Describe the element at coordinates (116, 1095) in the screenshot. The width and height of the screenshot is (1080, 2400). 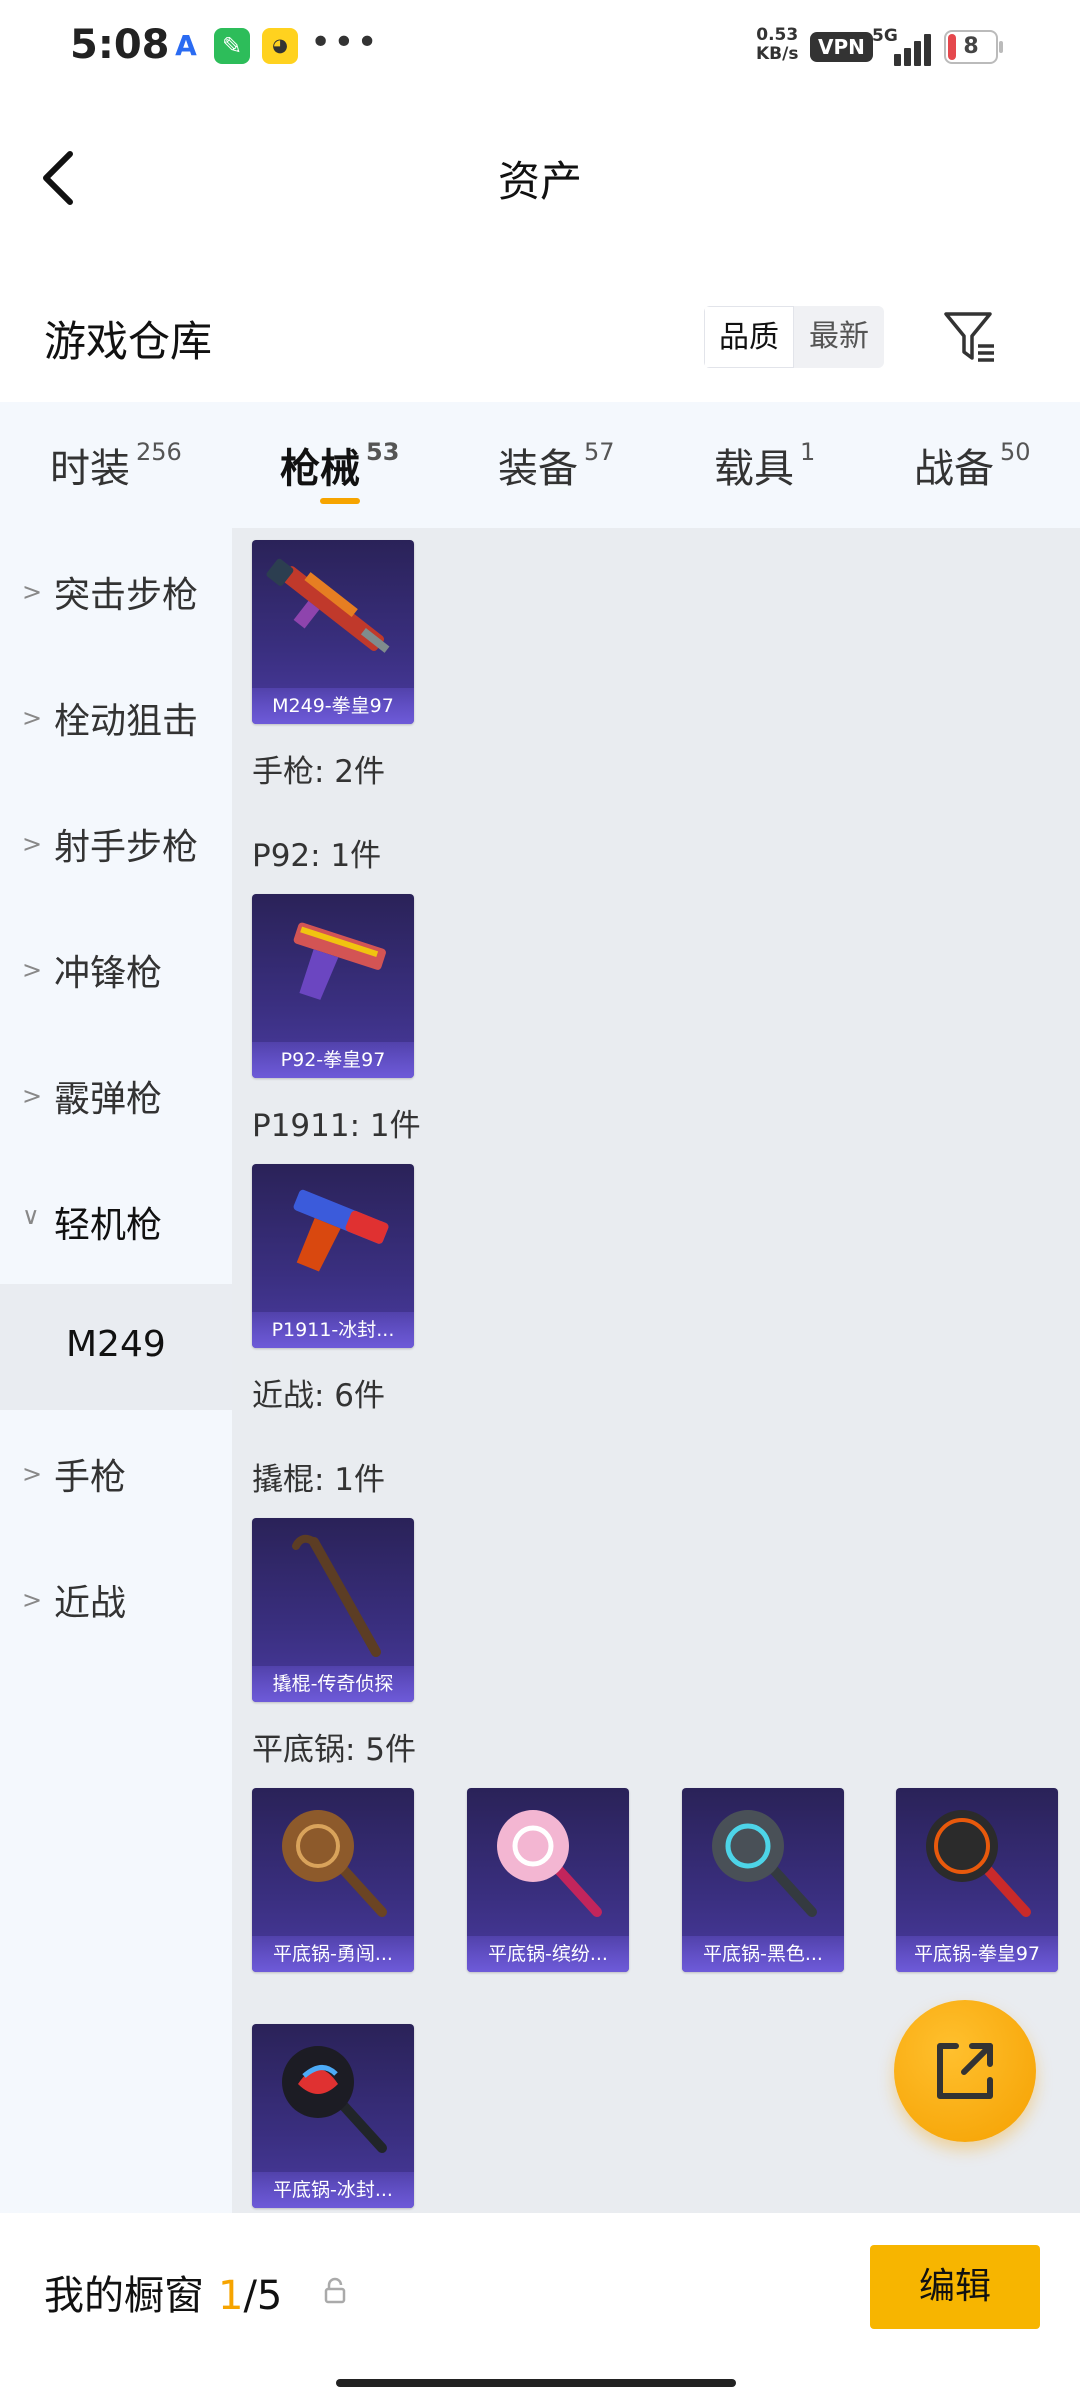
I see `sidebar-item-shotgun: > 霰弹枪` at that location.